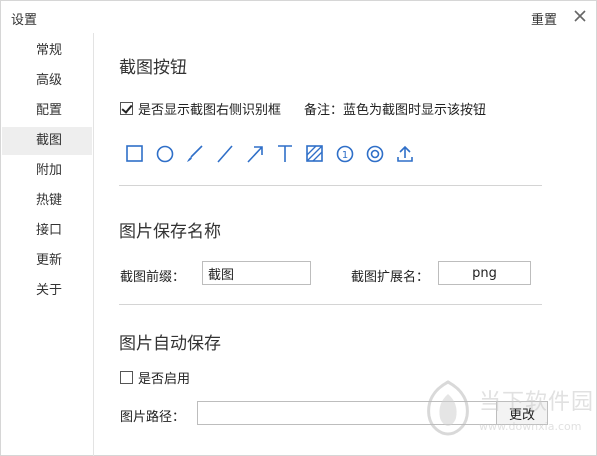  I want to click on text-icon, so click(285, 153).